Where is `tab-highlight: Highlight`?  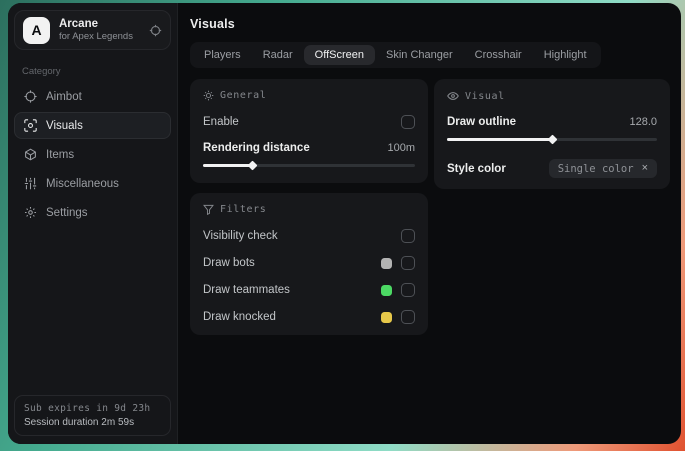 tab-highlight: Highlight is located at coordinates (565, 55).